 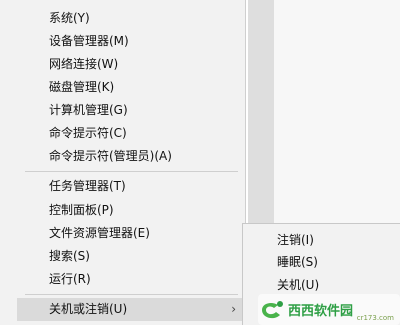 I want to click on menu-item-label: 系统(Y), so click(x=69, y=18).